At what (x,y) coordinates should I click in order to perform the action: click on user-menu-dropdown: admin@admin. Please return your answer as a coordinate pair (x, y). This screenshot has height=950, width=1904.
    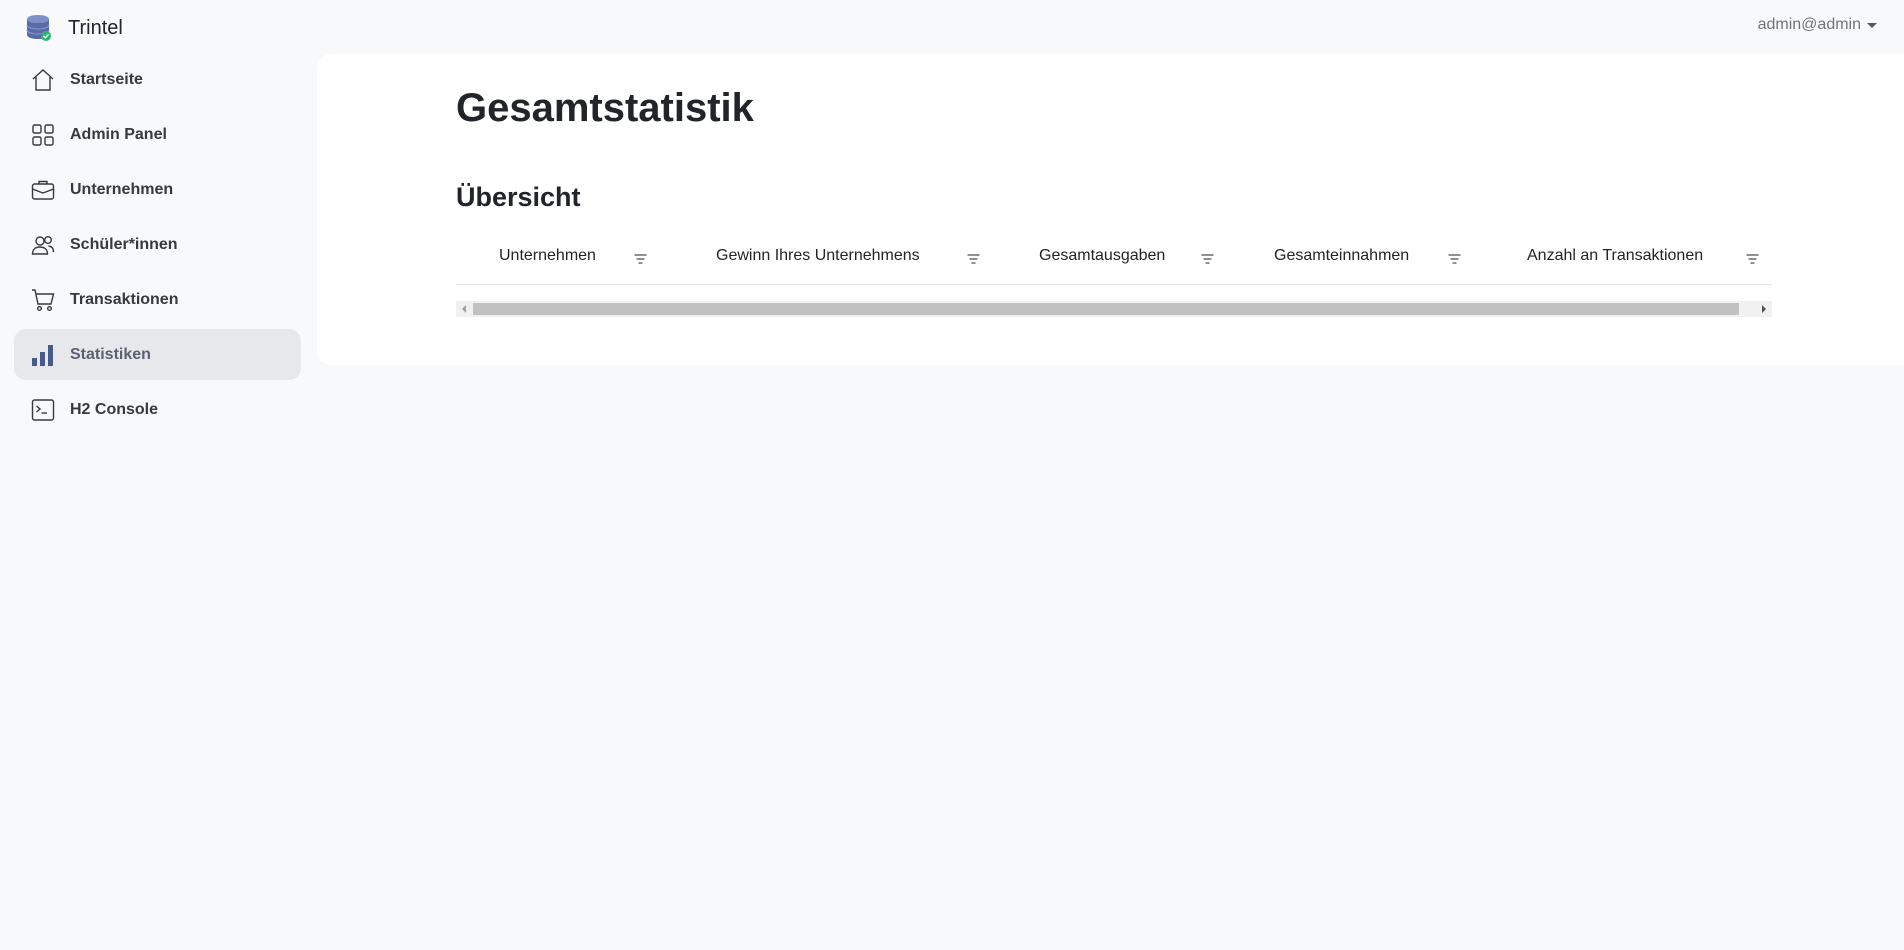
    Looking at the image, I should click on (1817, 25).